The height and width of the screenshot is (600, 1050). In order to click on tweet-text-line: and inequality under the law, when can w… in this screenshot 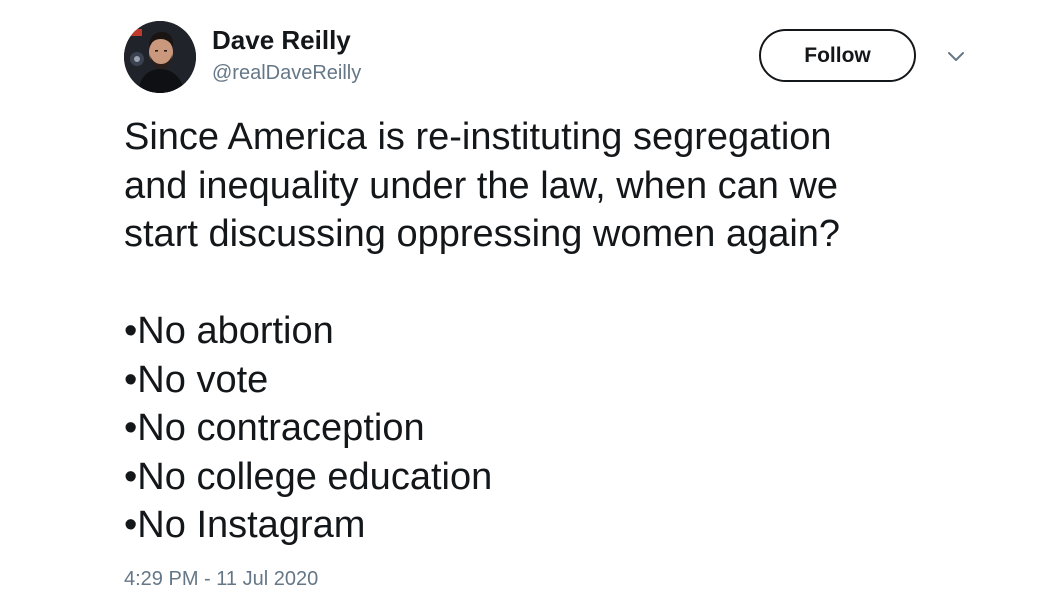, I will do `click(481, 185)`.